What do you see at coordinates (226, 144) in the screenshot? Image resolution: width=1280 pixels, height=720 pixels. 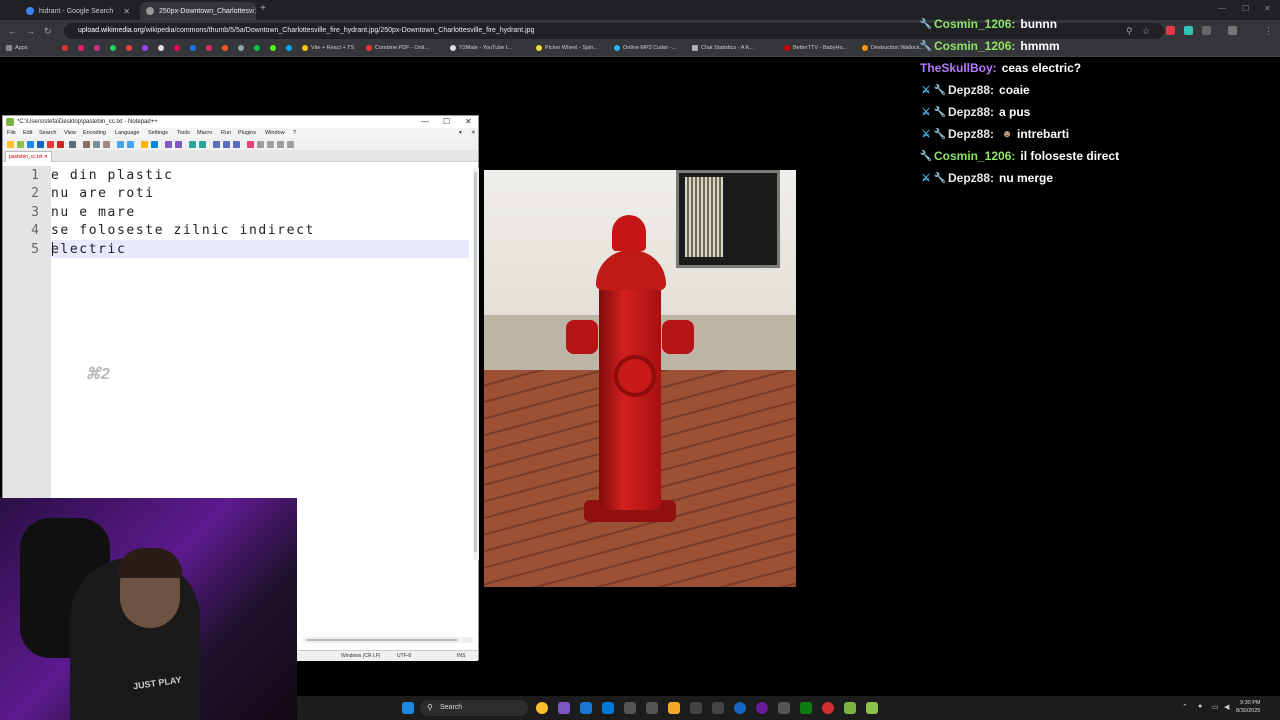 I see `show-all-chars-icon` at bounding box center [226, 144].